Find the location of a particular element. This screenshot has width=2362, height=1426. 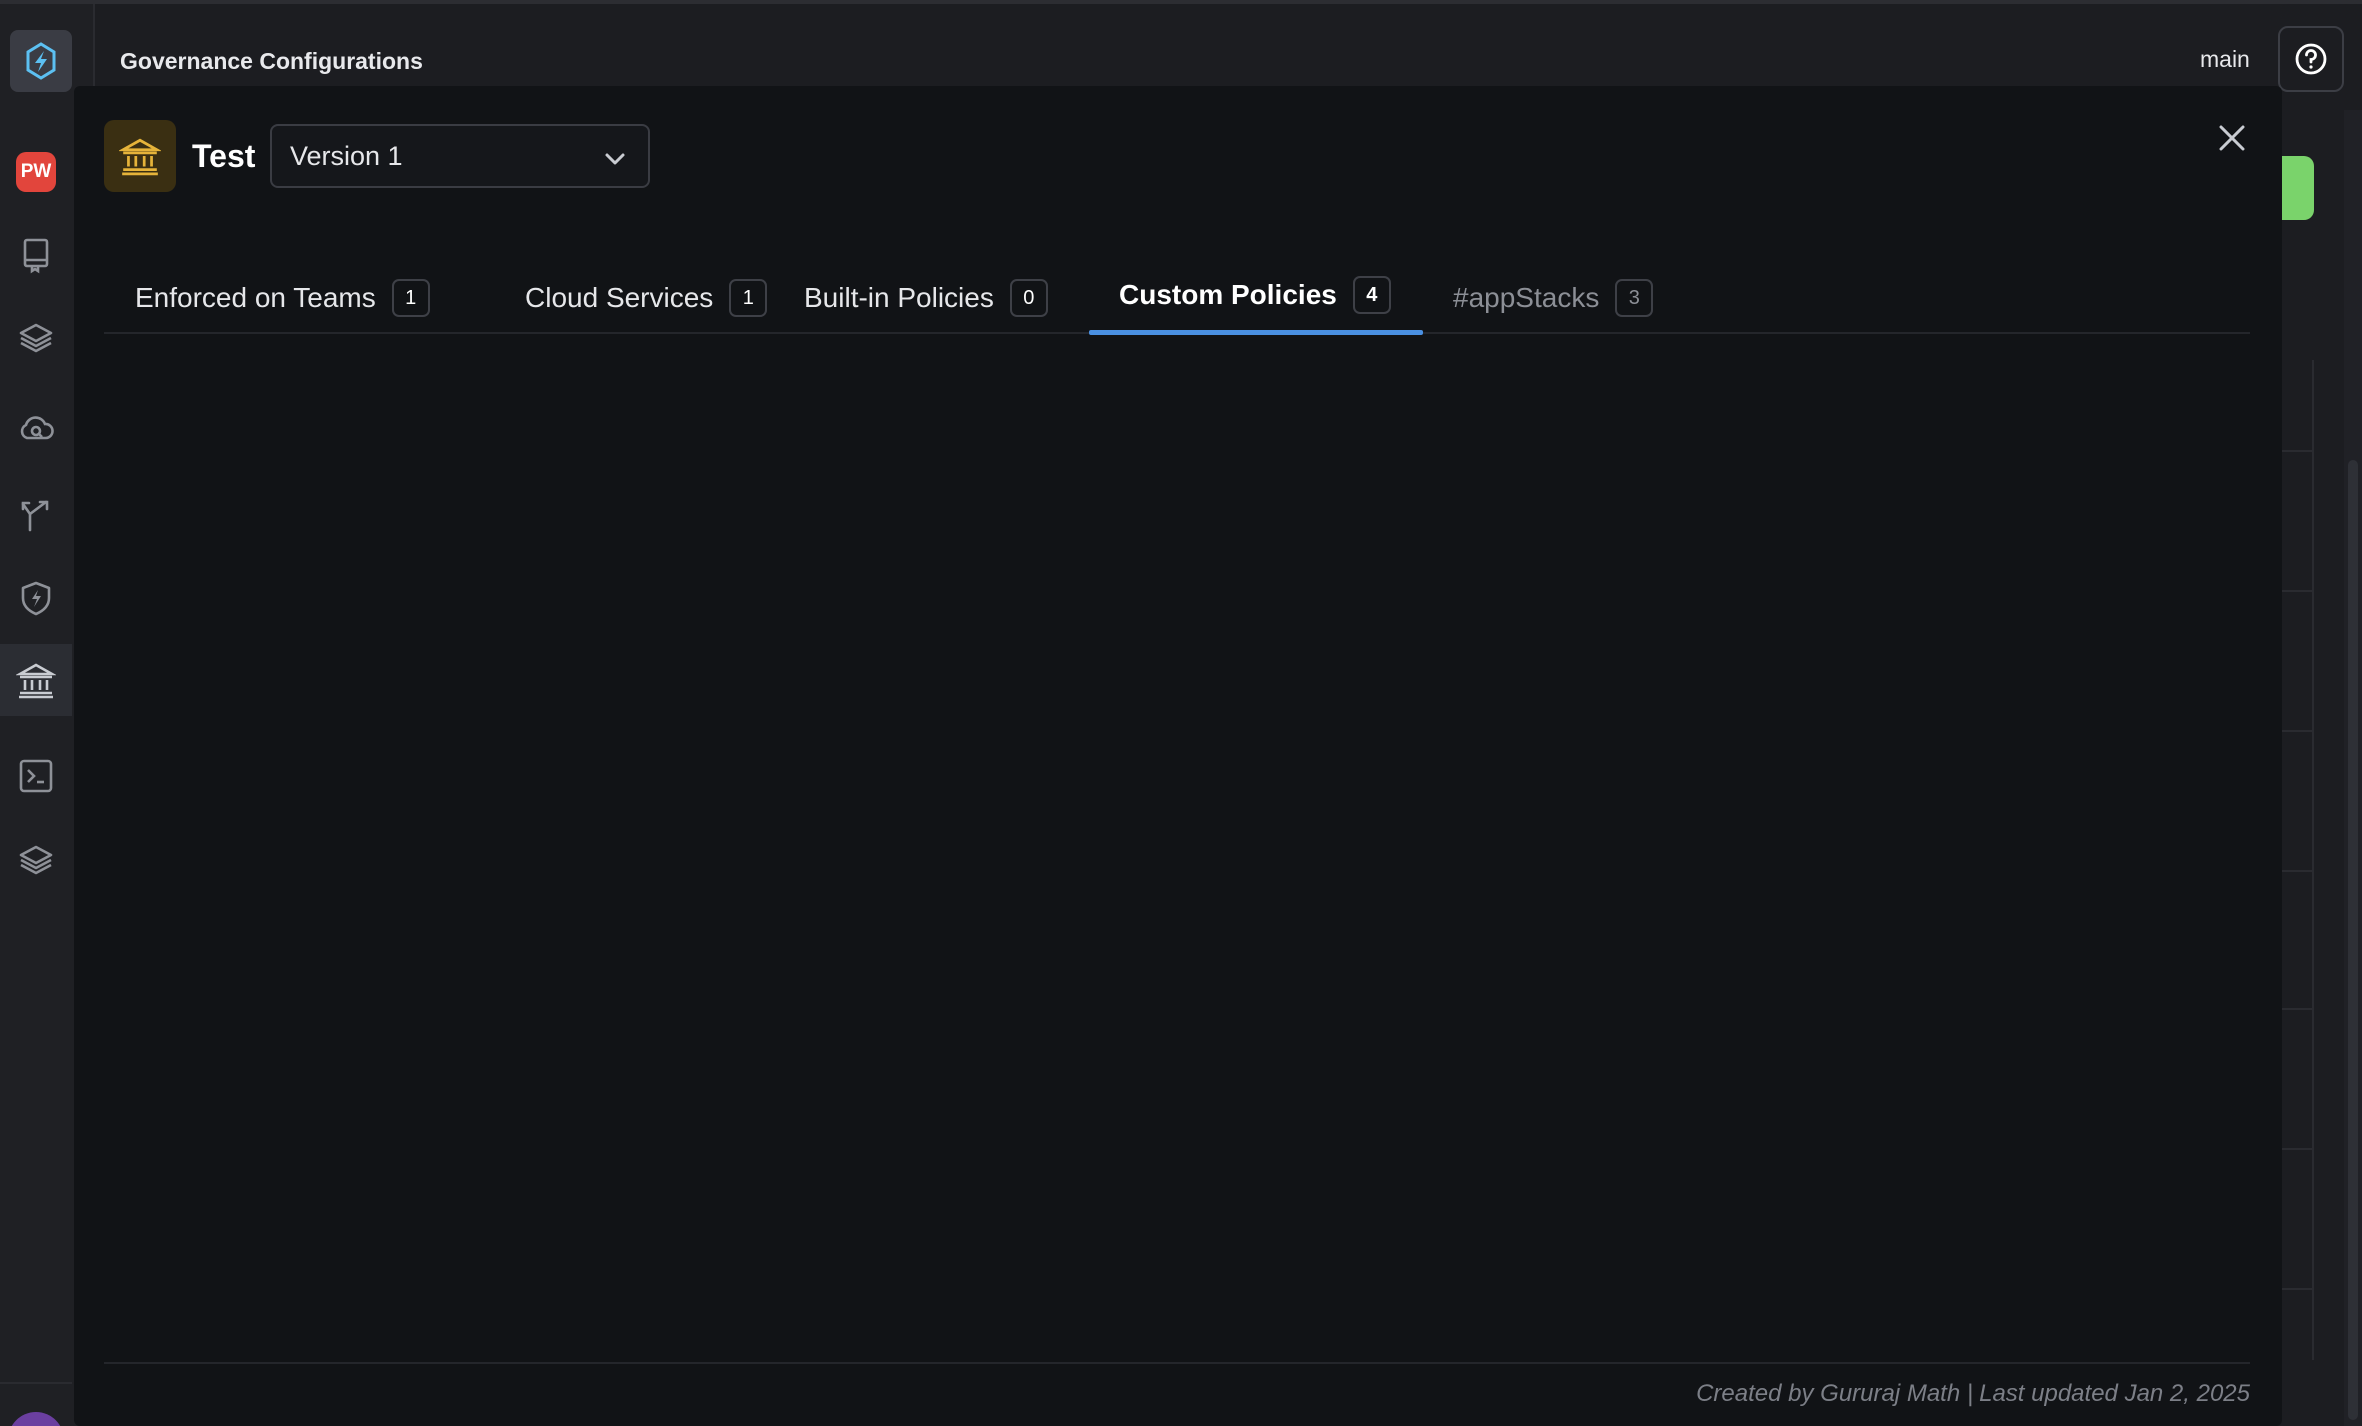

shield-bolt-icon is located at coordinates (36, 598).